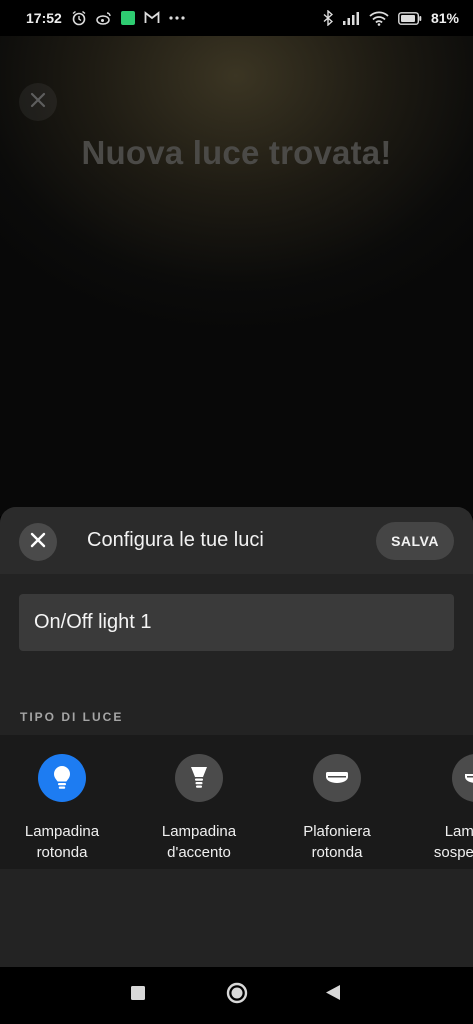  I want to click on light-type-bulb-accent: Lampadina d'accento, so click(199, 802).